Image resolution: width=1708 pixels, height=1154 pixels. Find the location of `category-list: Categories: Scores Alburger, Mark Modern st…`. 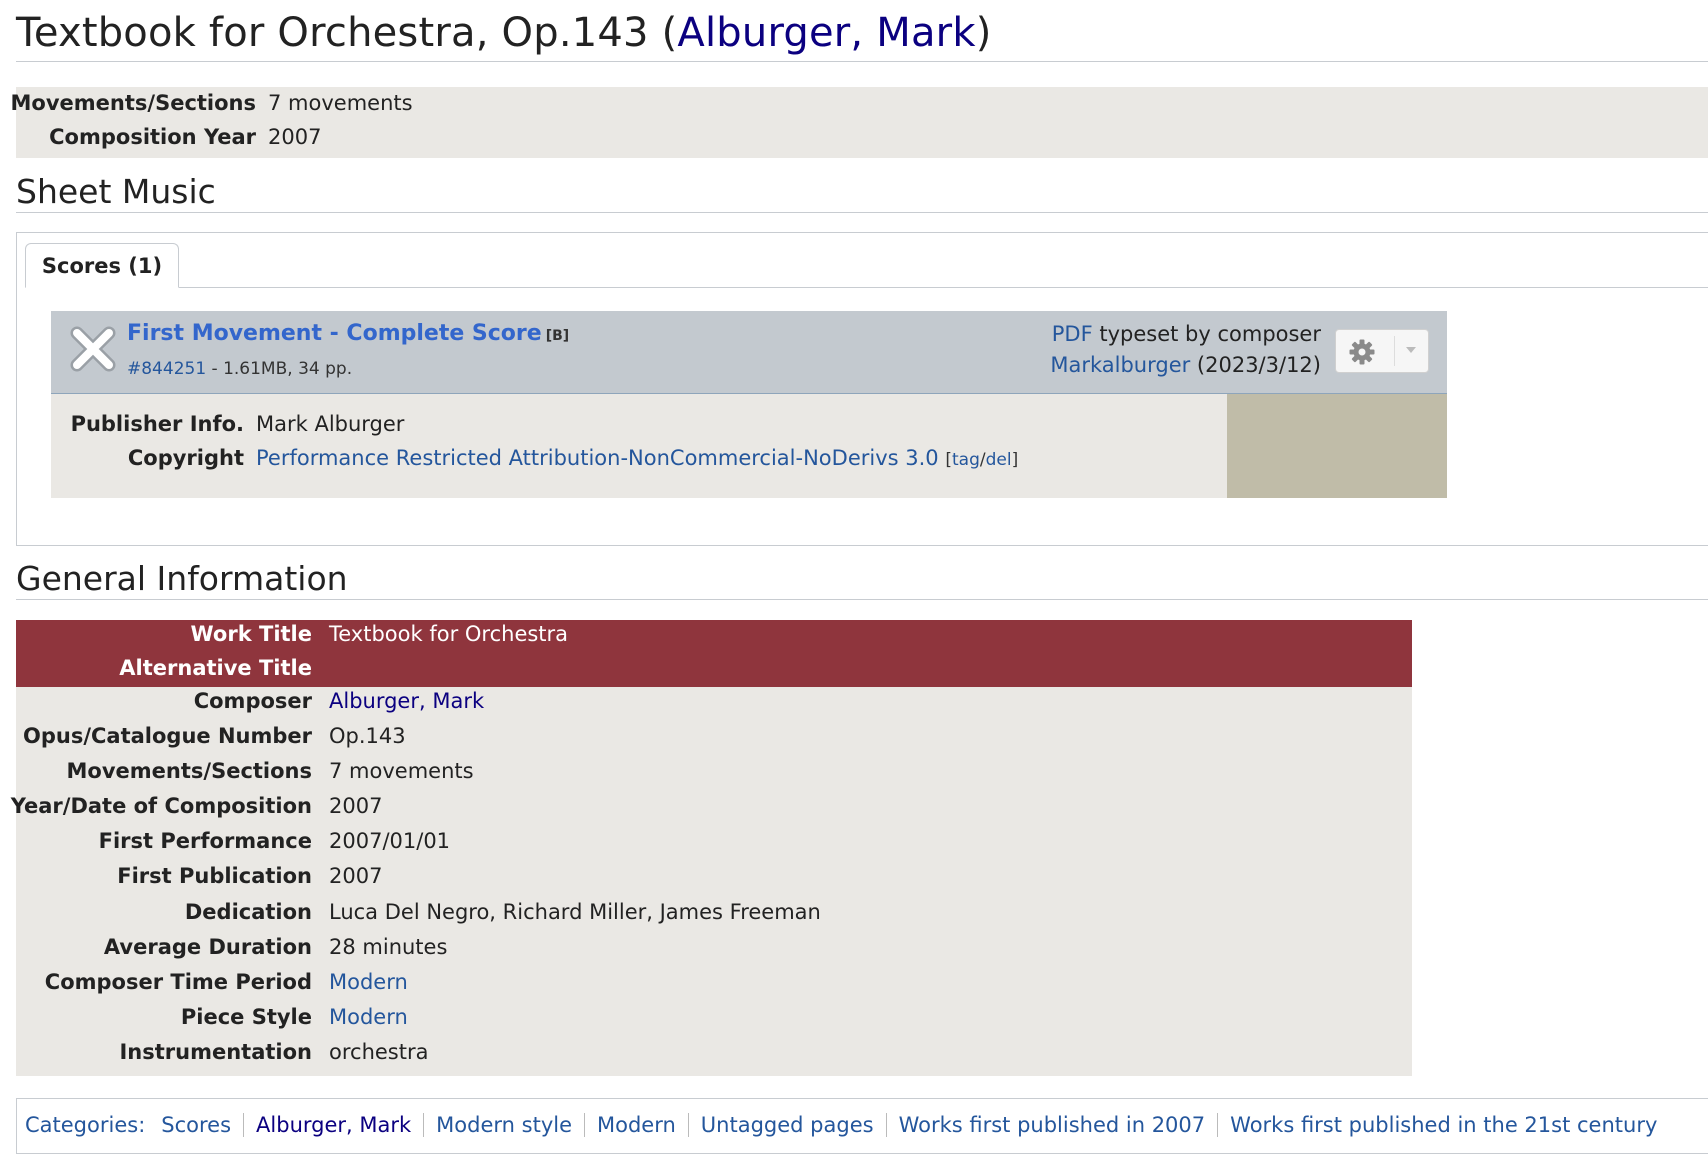

category-list: Categories: Scores Alburger, Mark Modern st… is located at coordinates (847, 1125).